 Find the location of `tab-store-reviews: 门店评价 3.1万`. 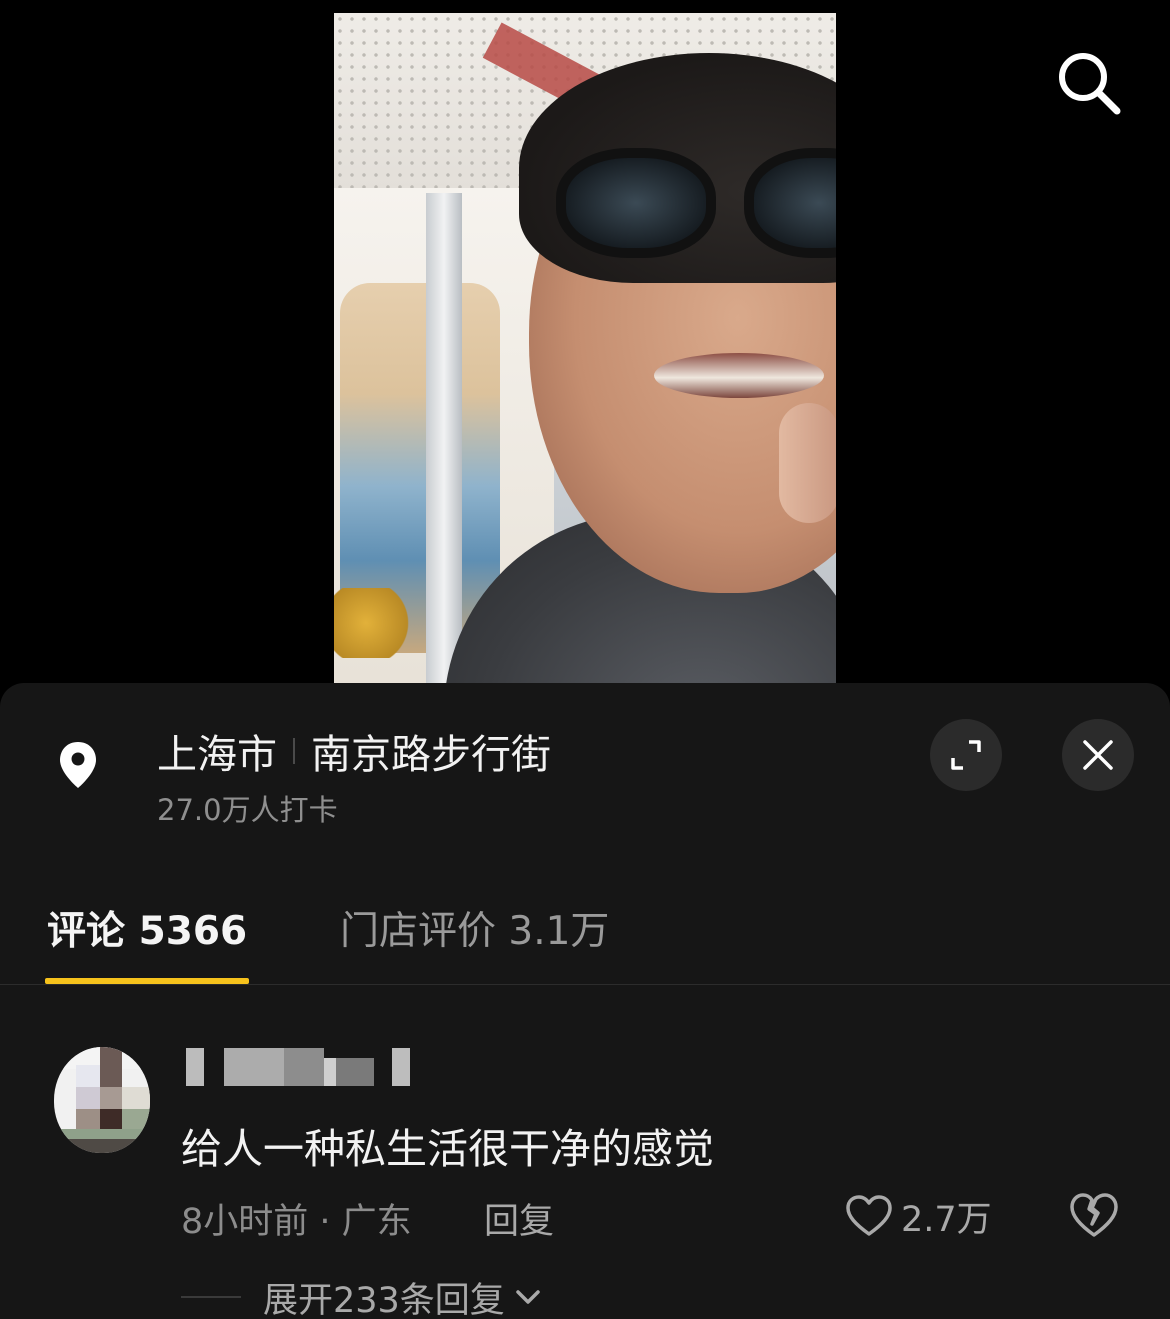

tab-store-reviews: 门店评价 3.1万 is located at coordinates (474, 928).